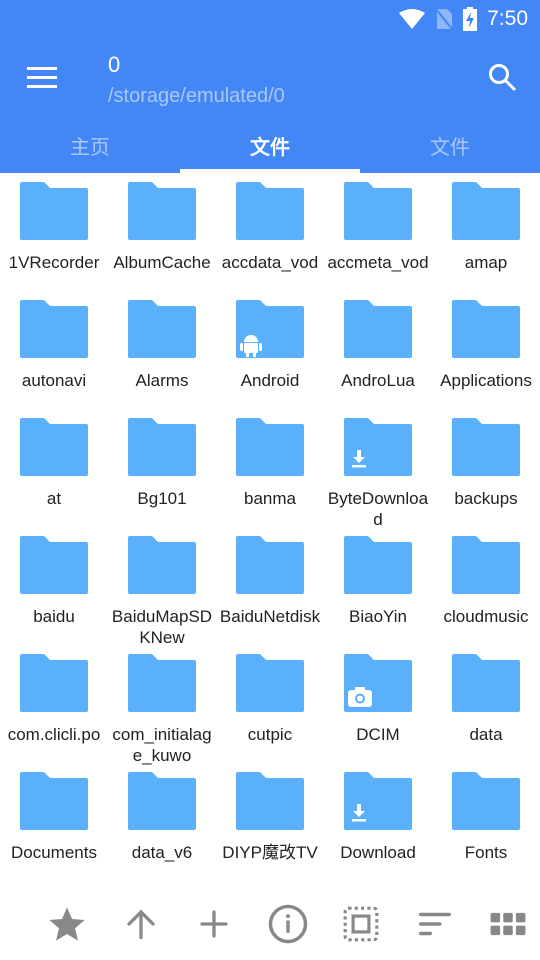  What do you see at coordinates (378, 852) in the screenshot?
I see `folder-name: Download` at bounding box center [378, 852].